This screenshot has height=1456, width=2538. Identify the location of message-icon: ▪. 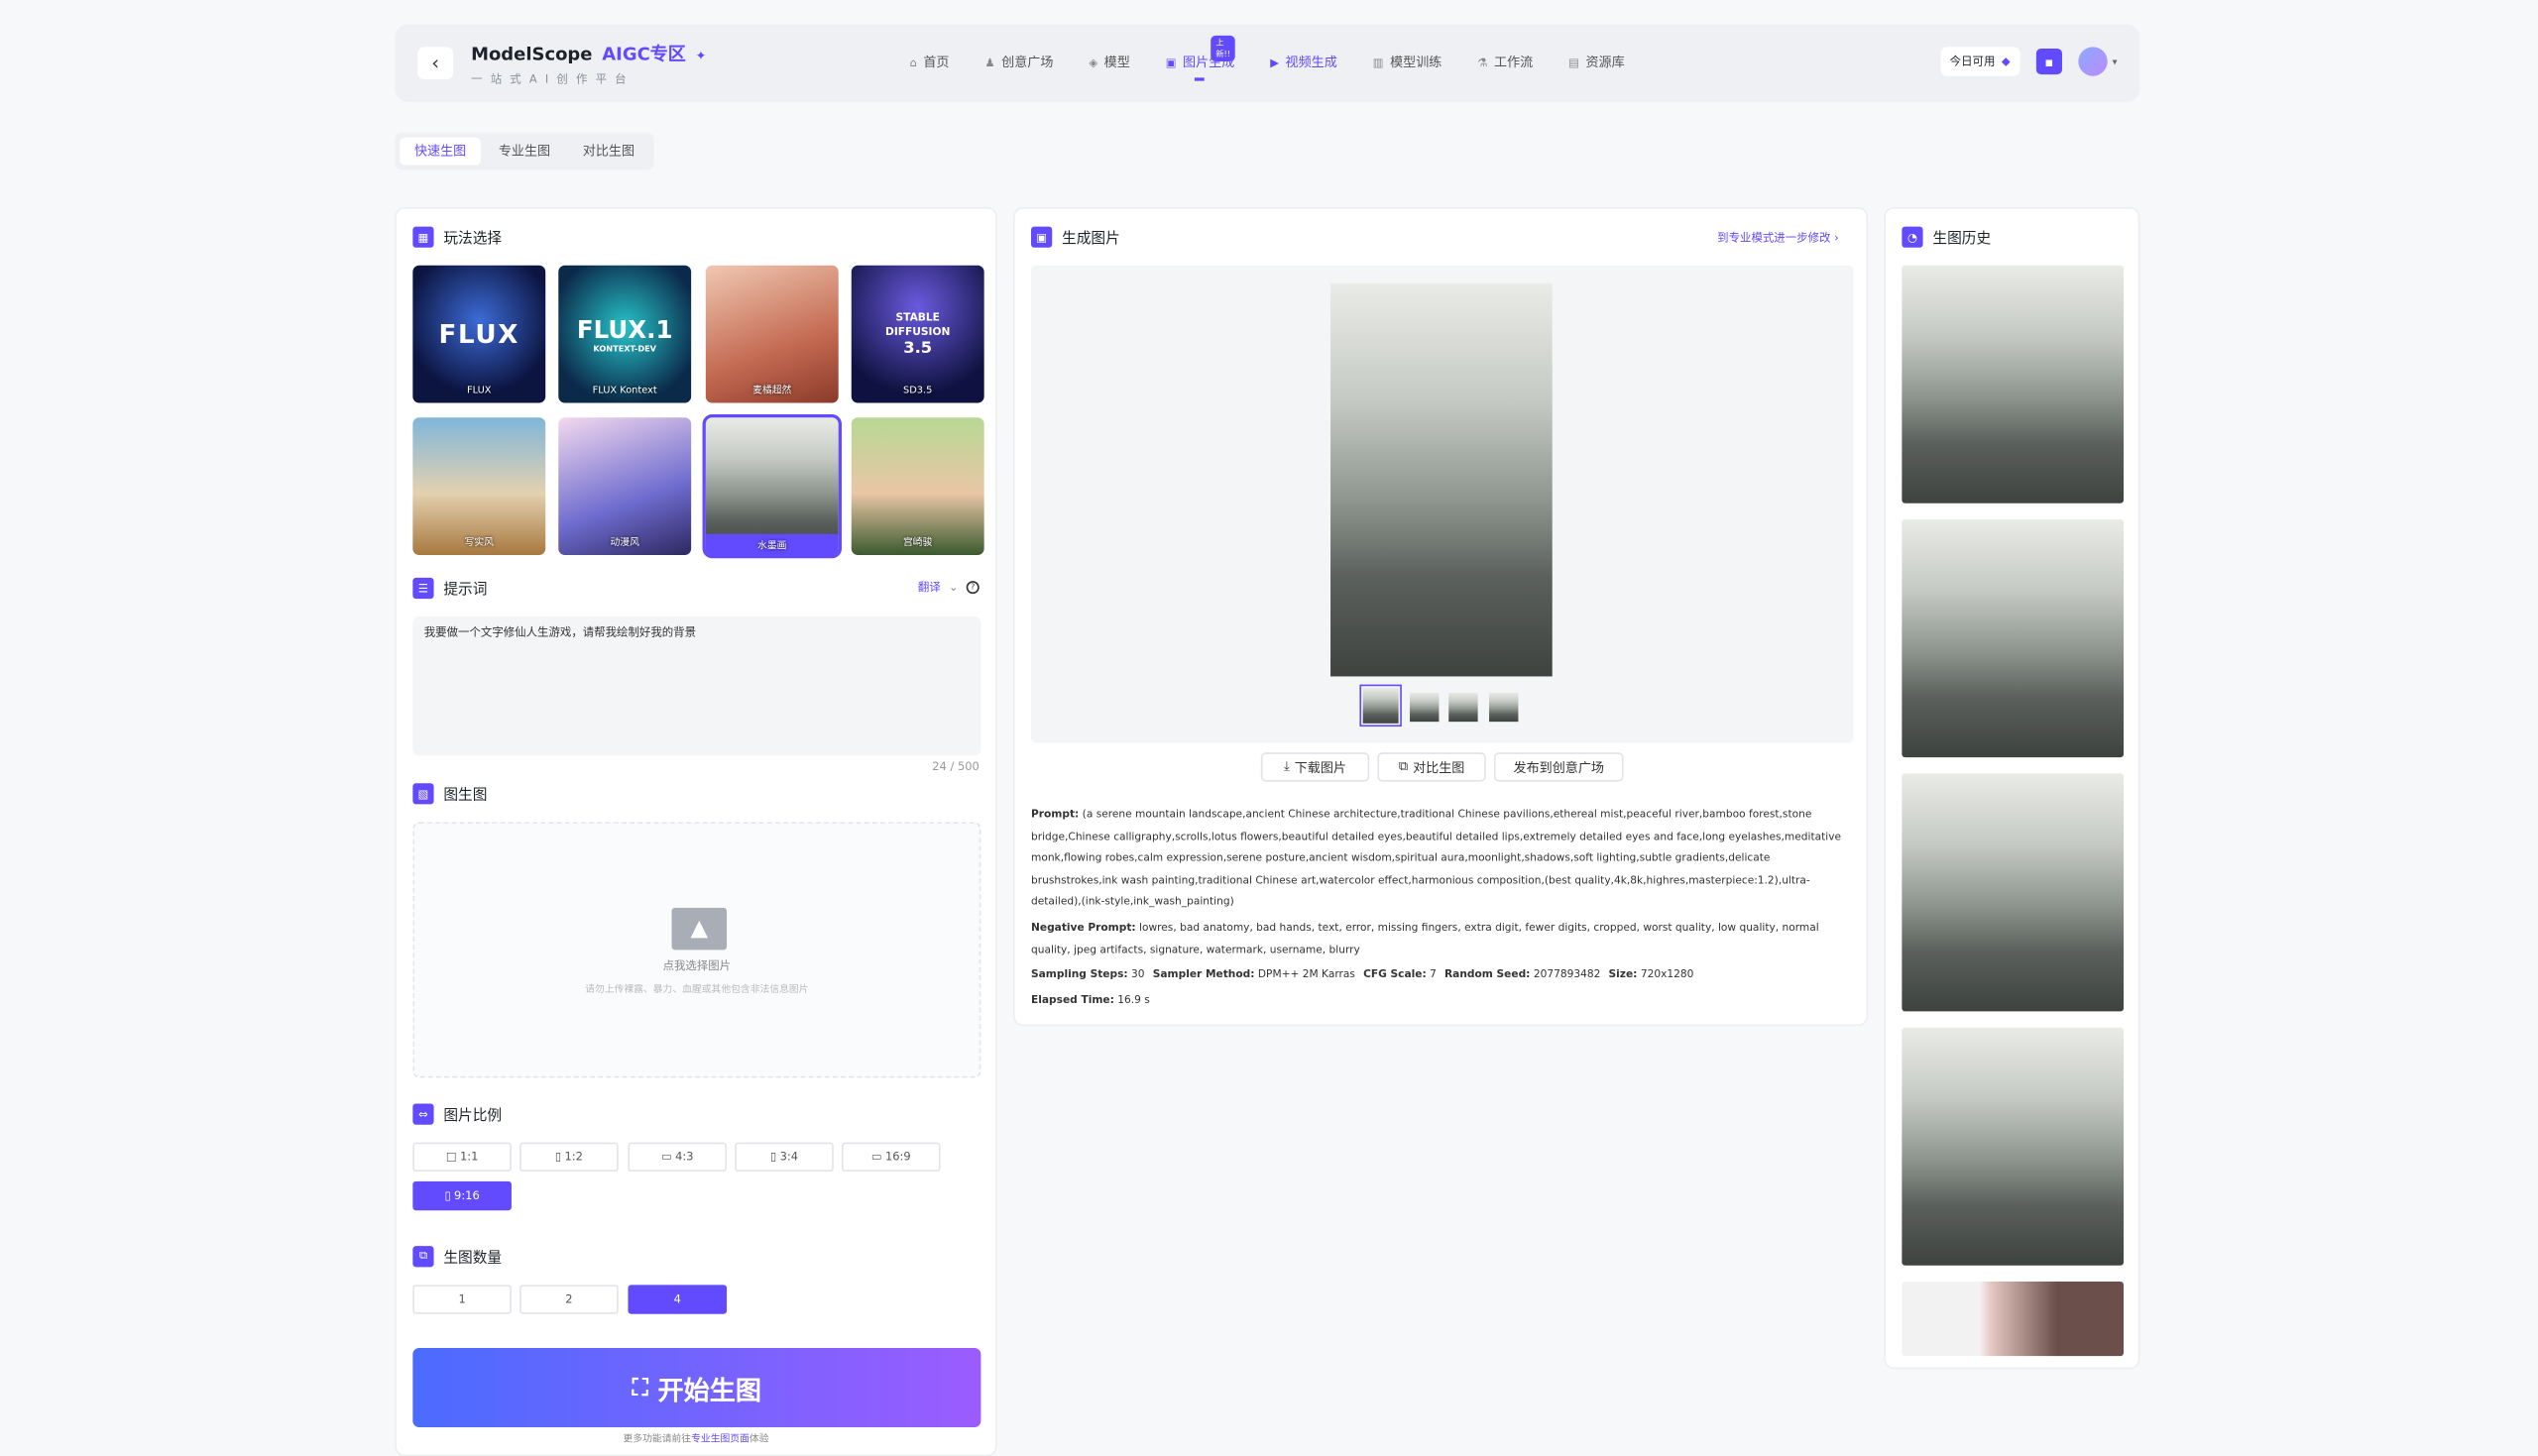
(2048, 61).